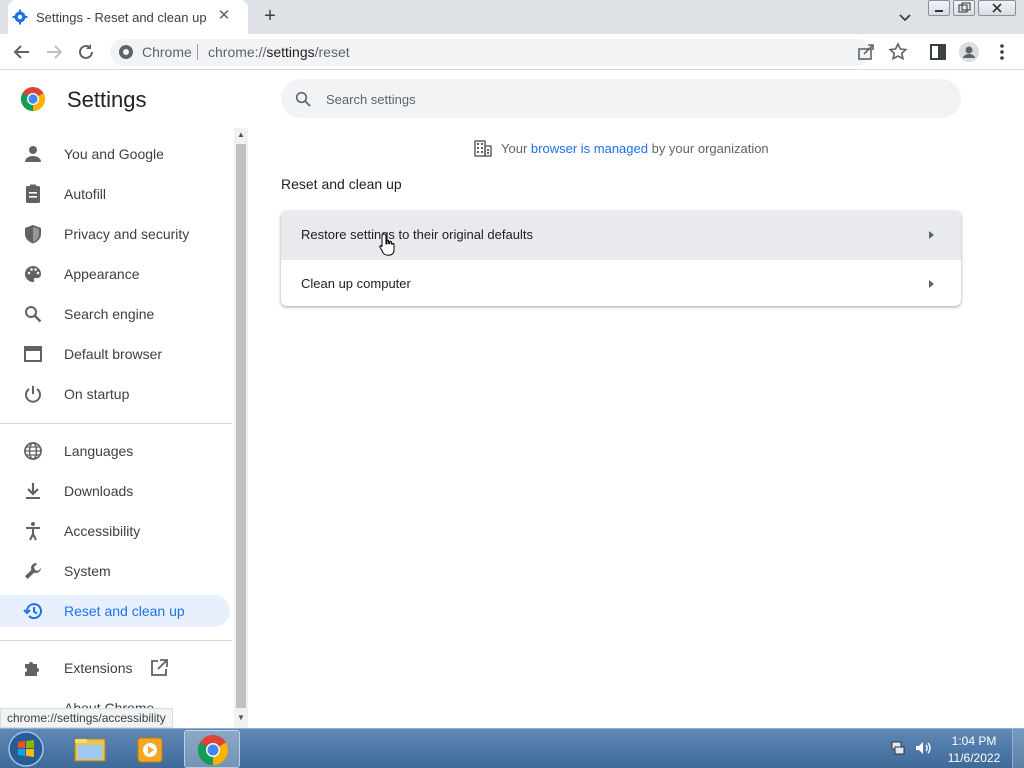  I want to click on sidebar-item-autofill: Autofill, so click(115, 194).